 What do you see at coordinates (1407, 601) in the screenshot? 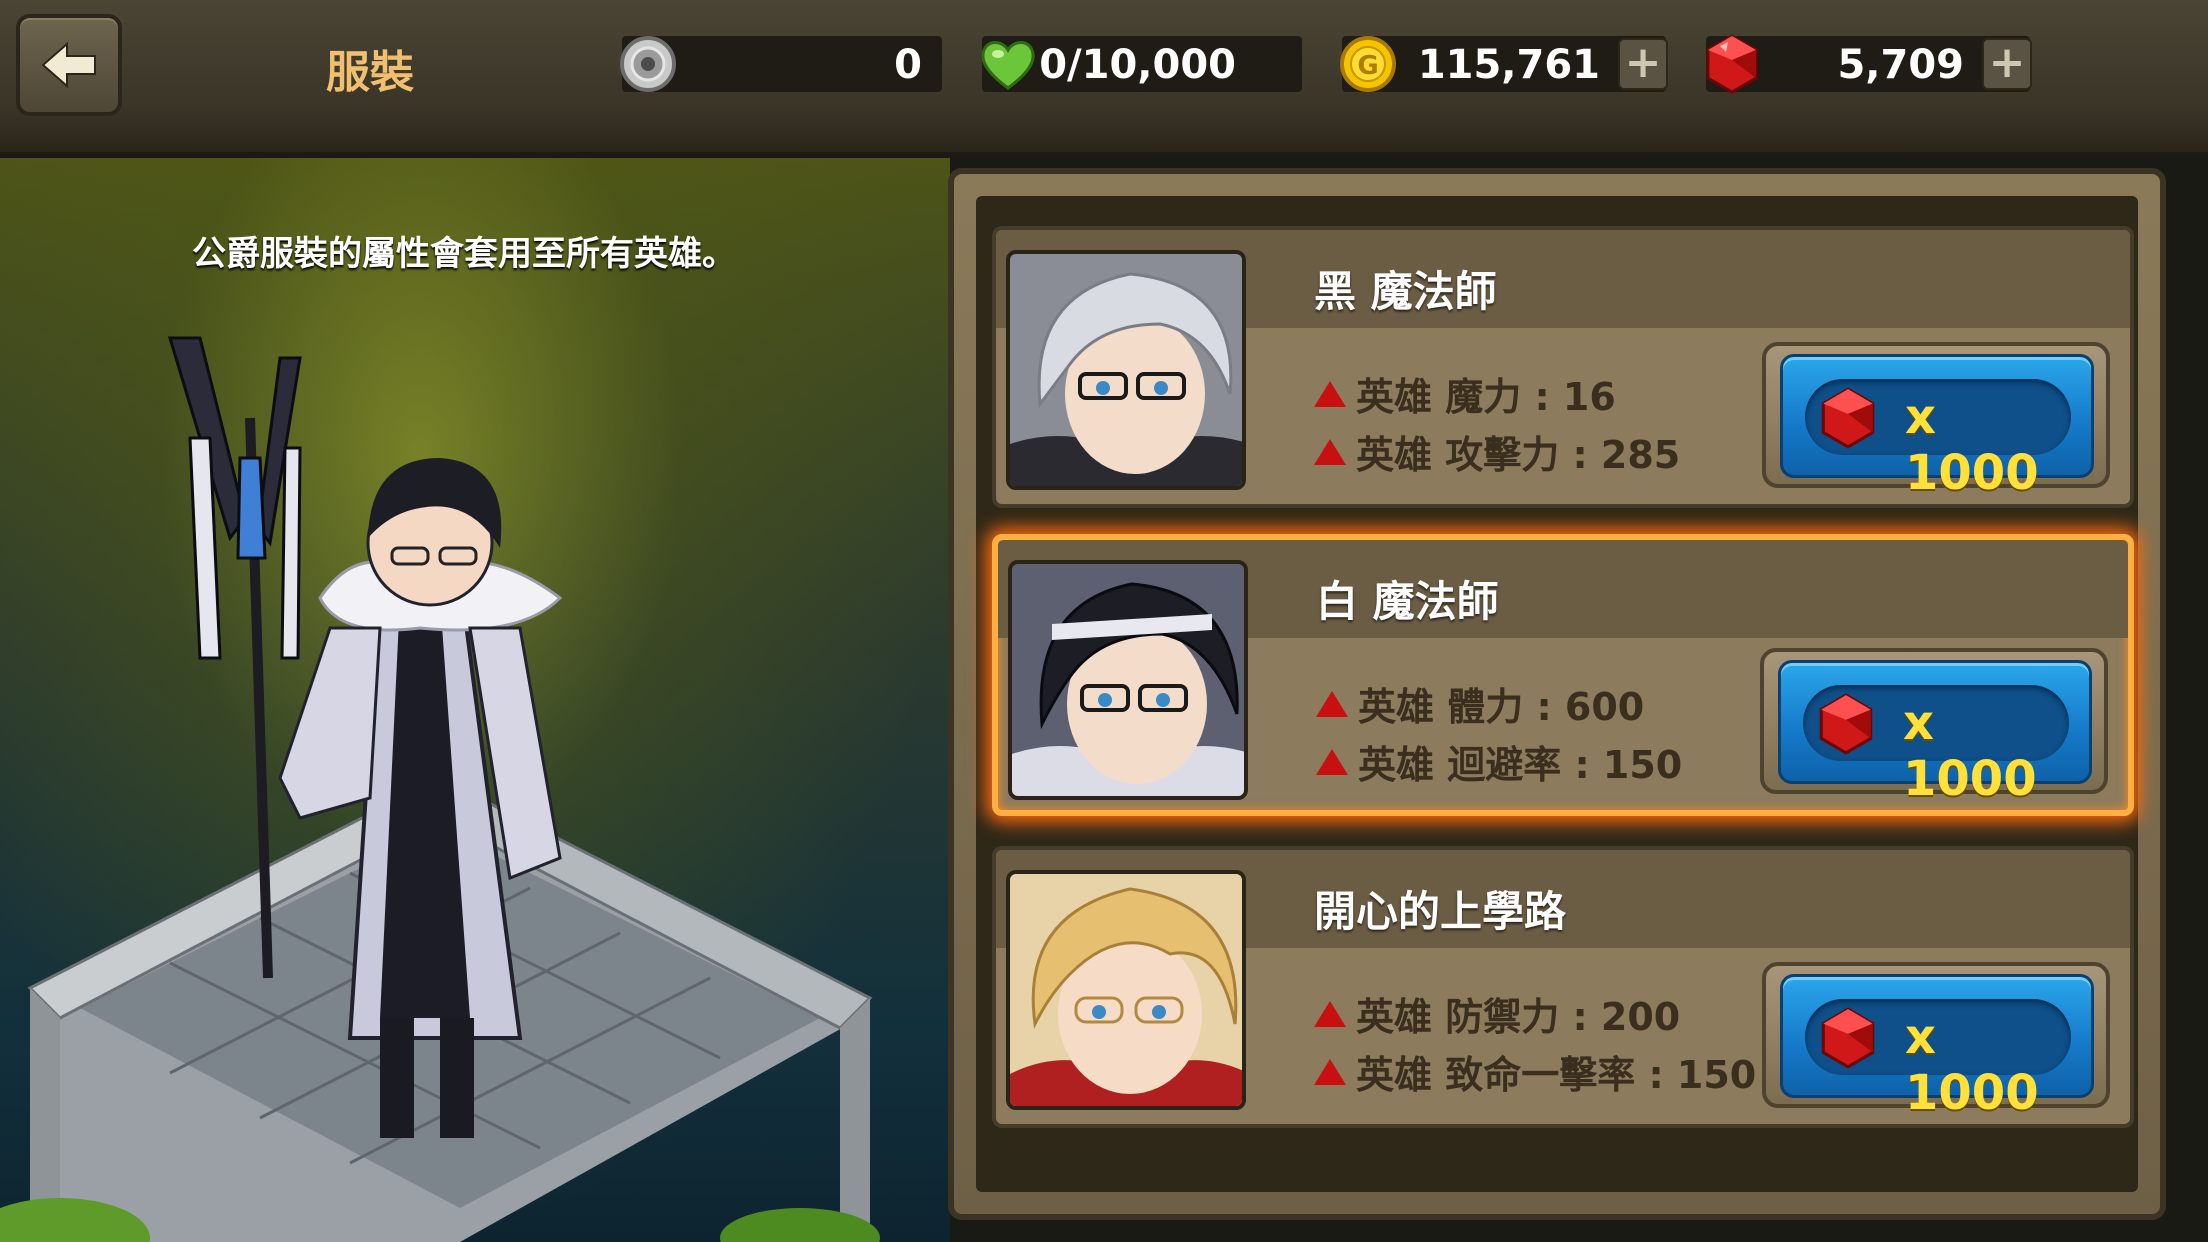
I see `costume-name: 白 魔法師` at bounding box center [1407, 601].